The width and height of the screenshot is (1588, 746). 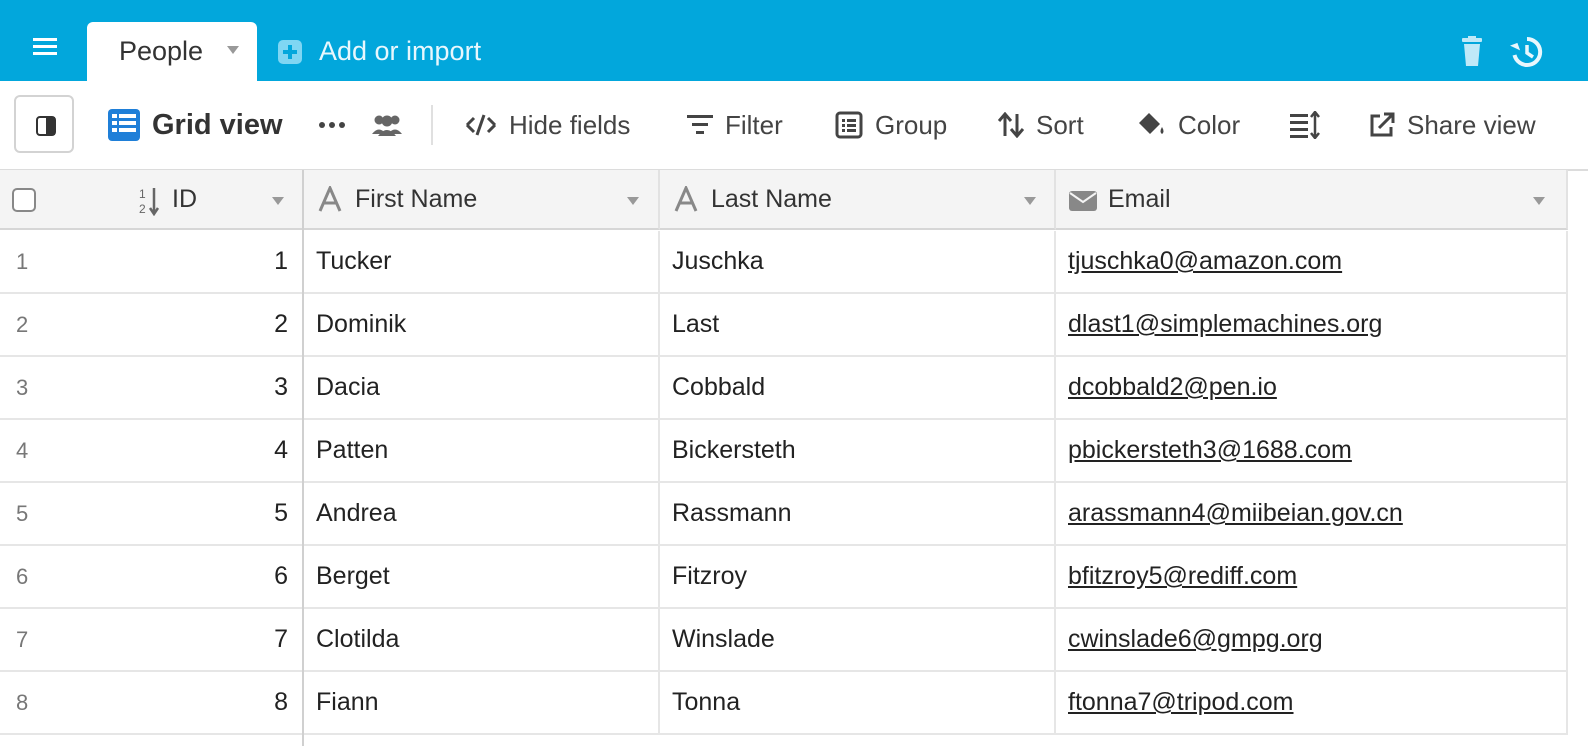 What do you see at coordinates (24, 200) in the screenshot?
I see `select-all-checkbox` at bounding box center [24, 200].